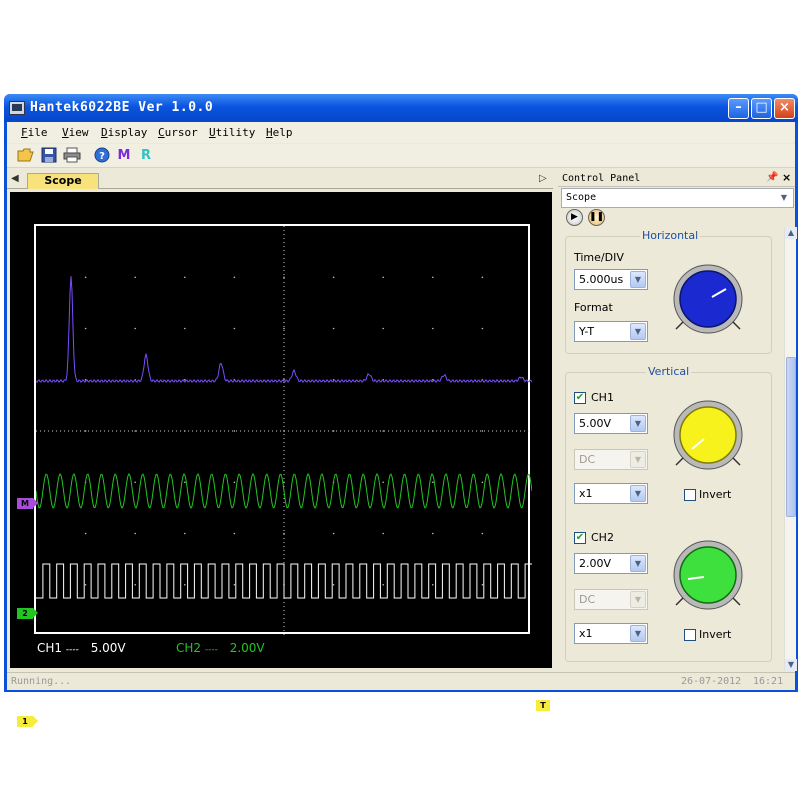 The width and height of the screenshot is (800, 800). What do you see at coordinates (668, 291) in the screenshot?
I see `horizontal-group: Horizontal Time/DIV 5.000us ▼ Format Y-T ▼` at bounding box center [668, 291].